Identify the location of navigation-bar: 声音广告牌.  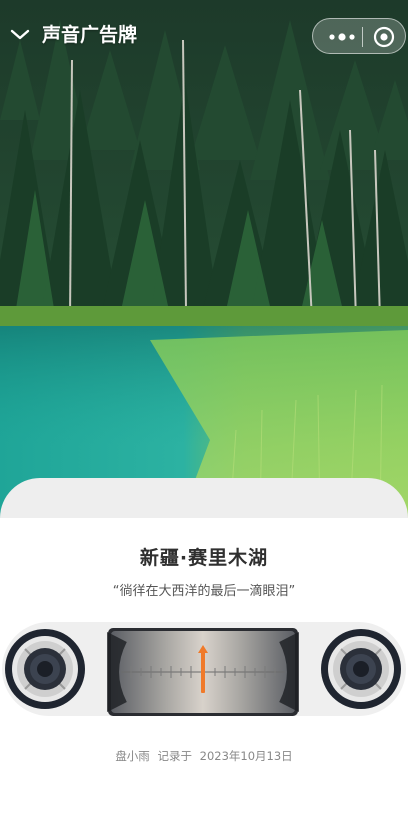
(204, 36).